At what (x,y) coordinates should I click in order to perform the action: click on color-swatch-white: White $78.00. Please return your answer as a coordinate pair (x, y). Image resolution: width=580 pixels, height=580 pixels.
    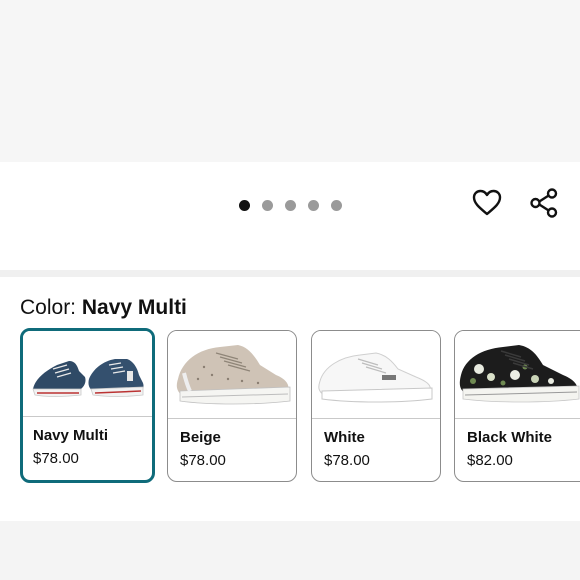
    Looking at the image, I should click on (376, 406).